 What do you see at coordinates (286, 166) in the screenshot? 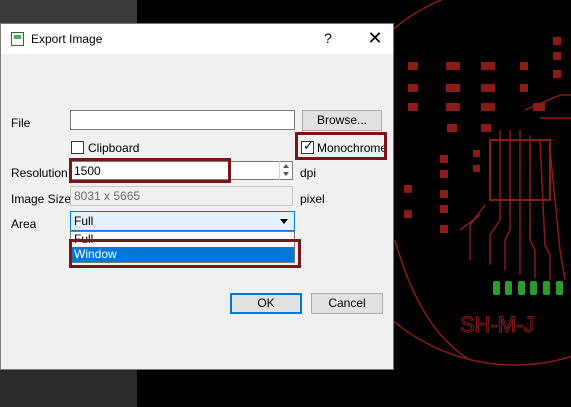
I see `spin-up-icon` at bounding box center [286, 166].